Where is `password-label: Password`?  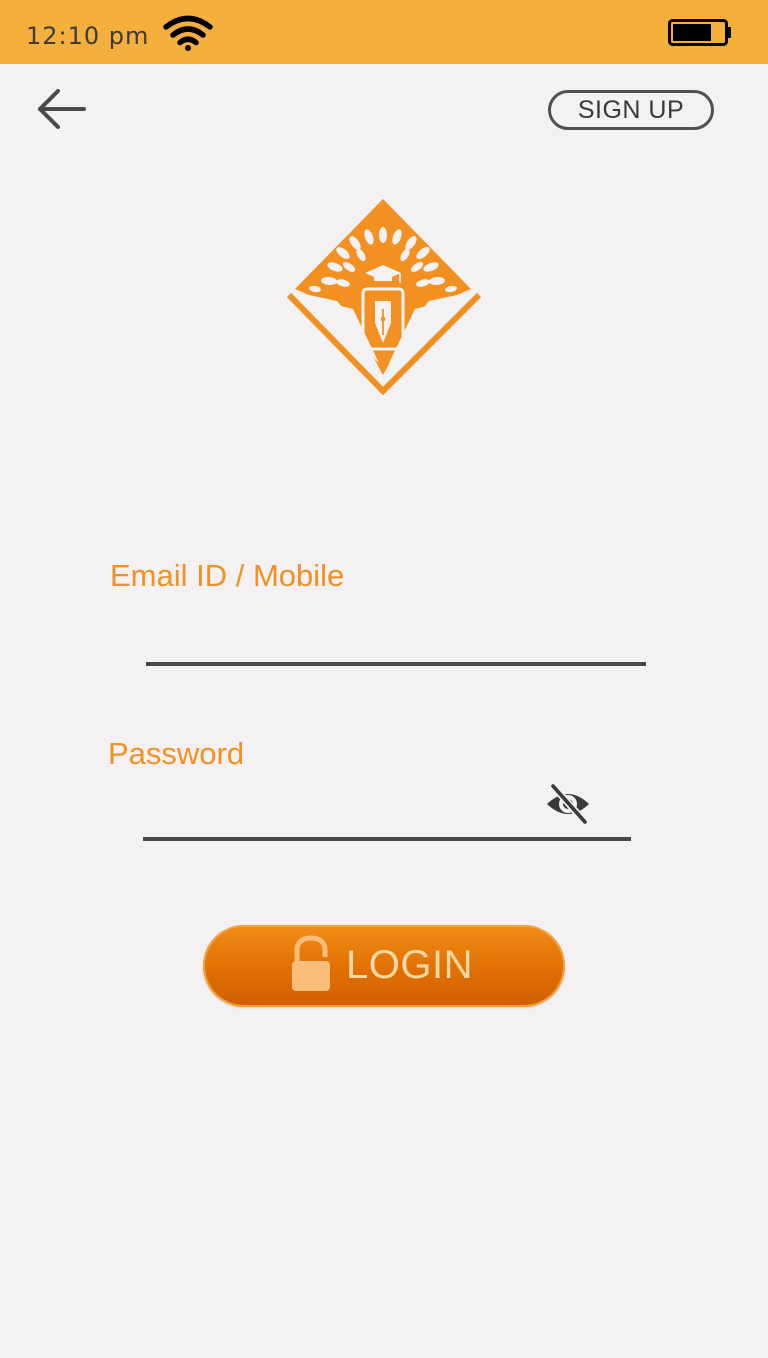 password-label: Password is located at coordinates (176, 753).